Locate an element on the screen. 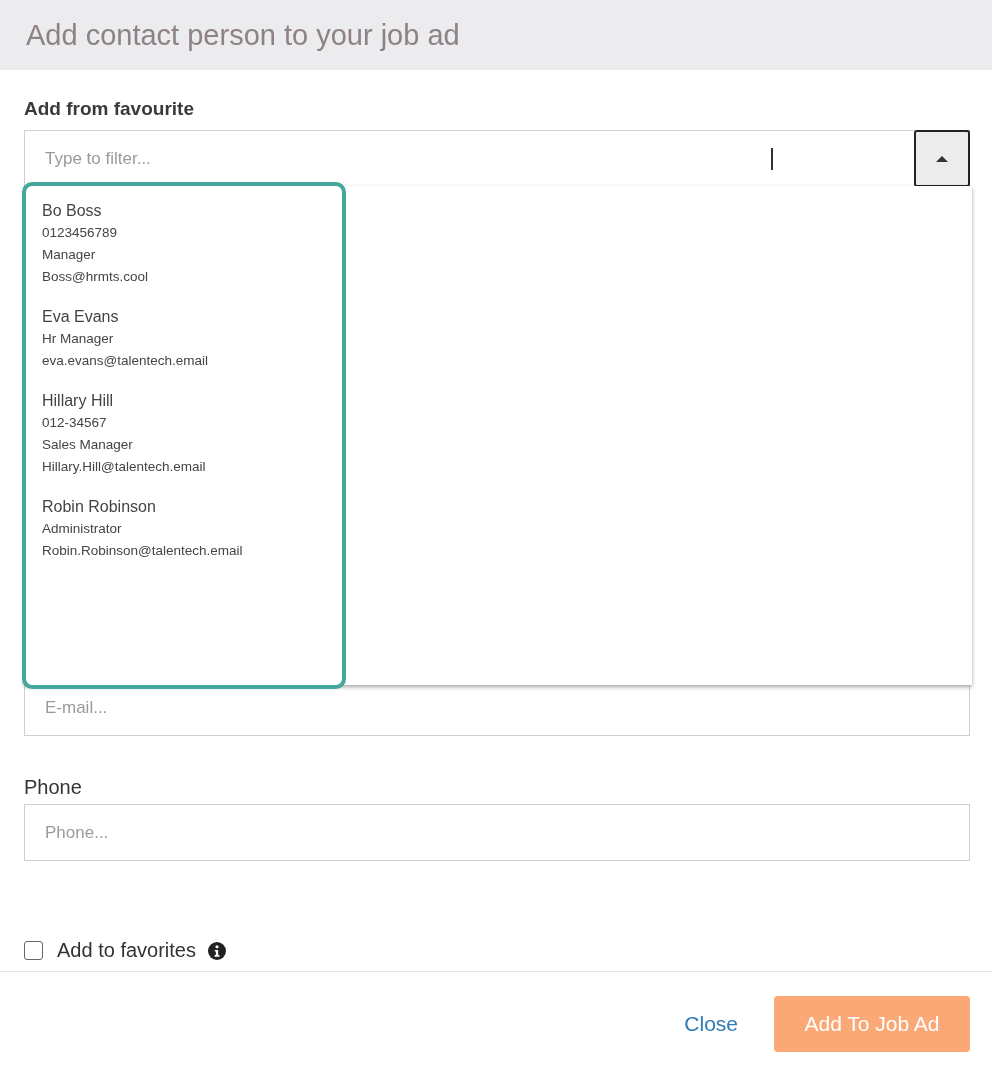 The image size is (992, 1066). contact-detail: Administrator is located at coordinates (82, 529).